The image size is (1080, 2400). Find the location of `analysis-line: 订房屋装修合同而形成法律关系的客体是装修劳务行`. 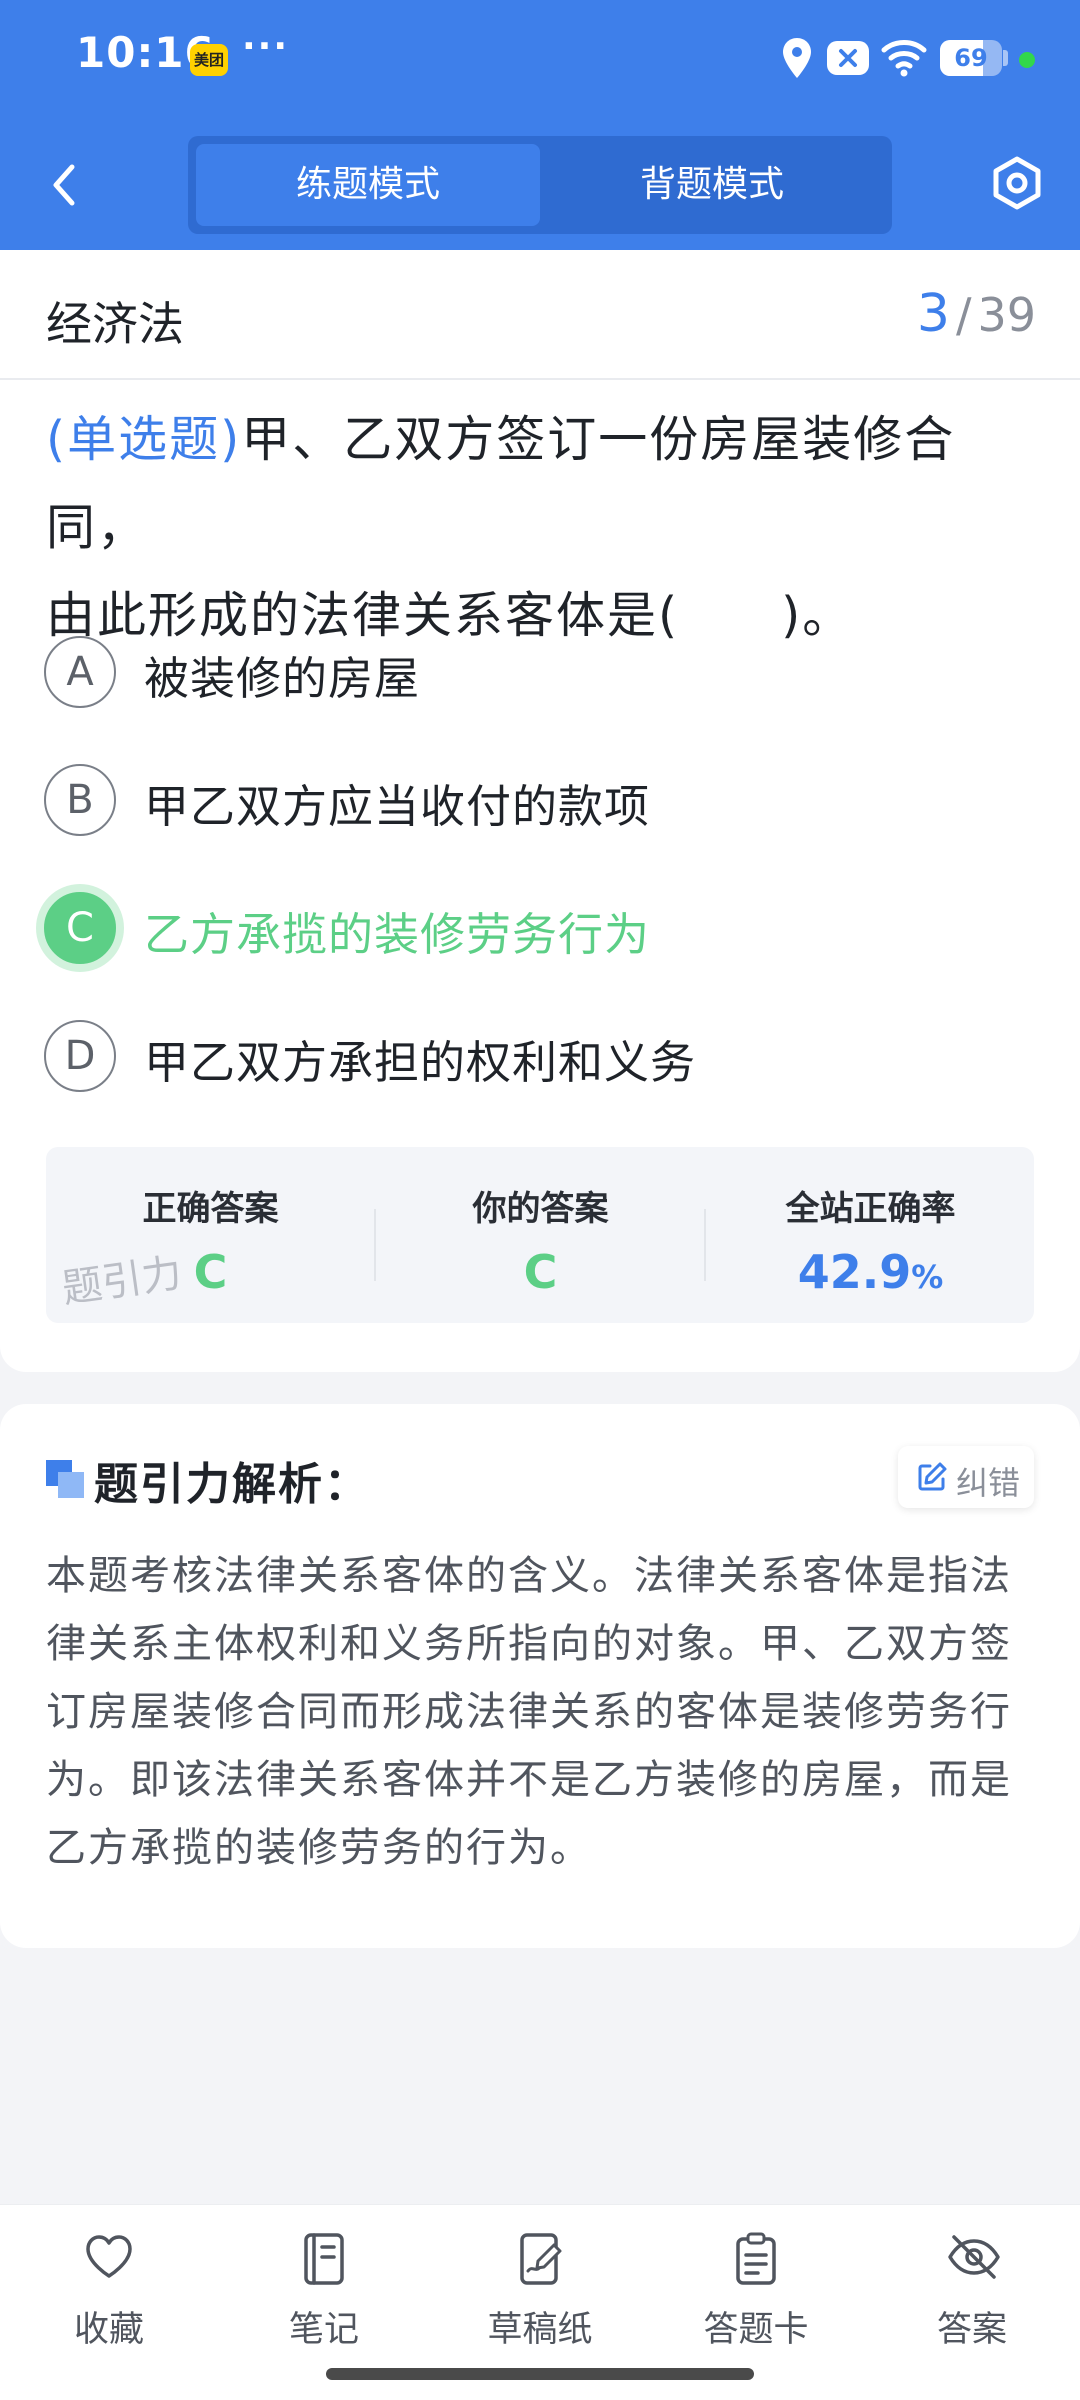

analysis-line: 订房屋装修合同而形成法律关系的客体是装修劳务行 is located at coordinates (529, 1712).